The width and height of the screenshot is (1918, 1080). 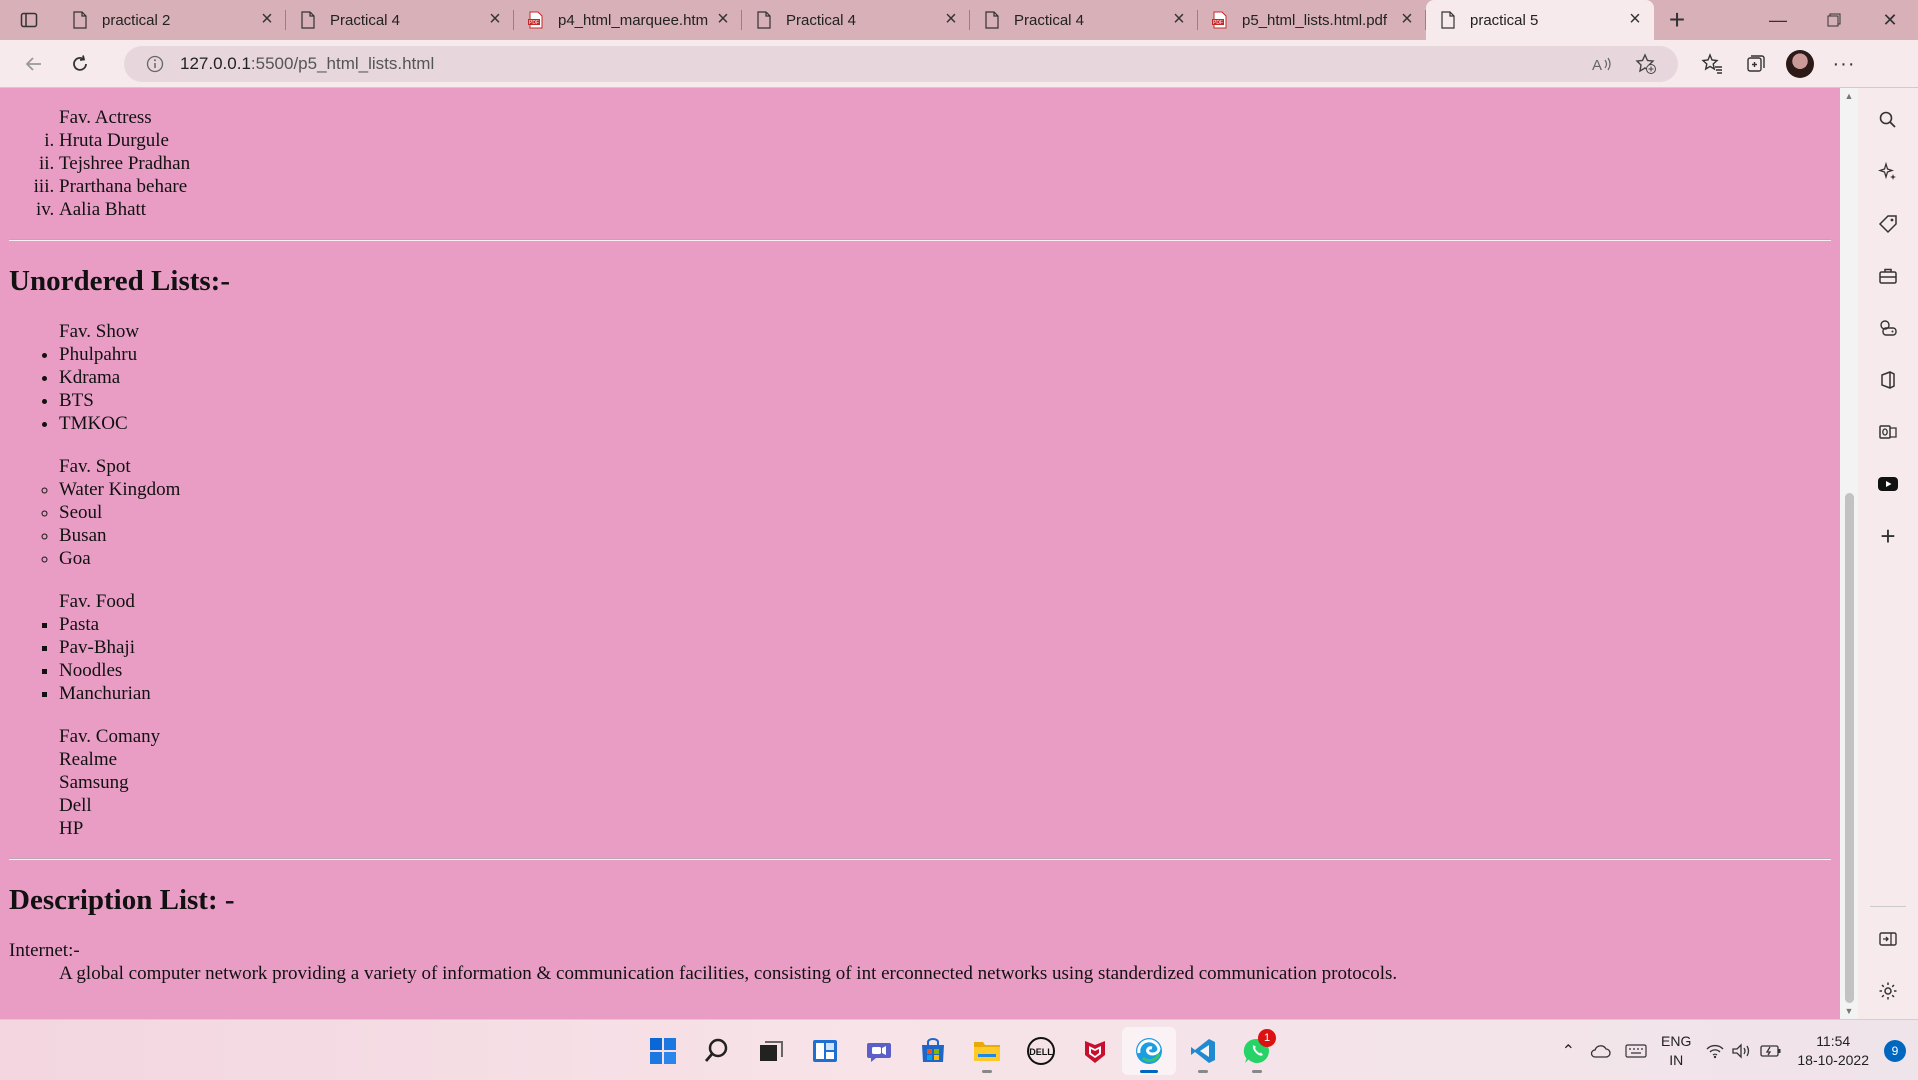 I want to click on sidebar-tools-button, so click(x=1888, y=276).